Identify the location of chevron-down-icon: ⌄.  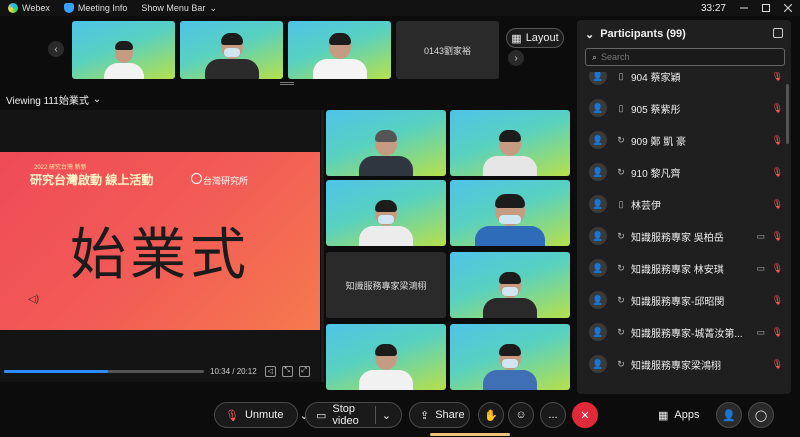
(213, 7).